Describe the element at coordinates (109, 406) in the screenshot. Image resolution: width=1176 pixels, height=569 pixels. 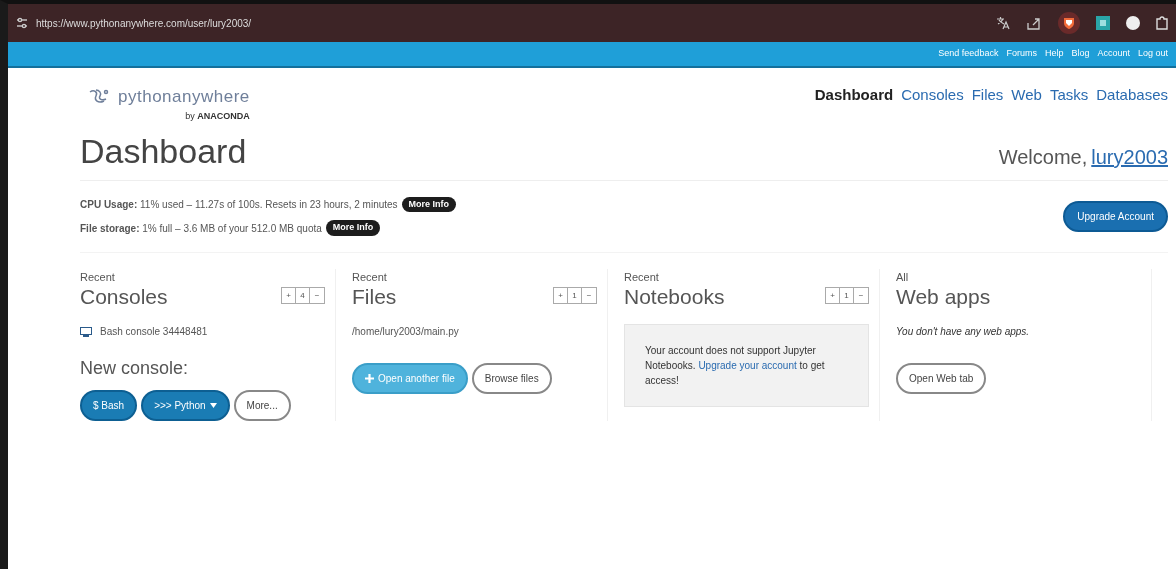
I see `primary-button: $ Bash` at that location.